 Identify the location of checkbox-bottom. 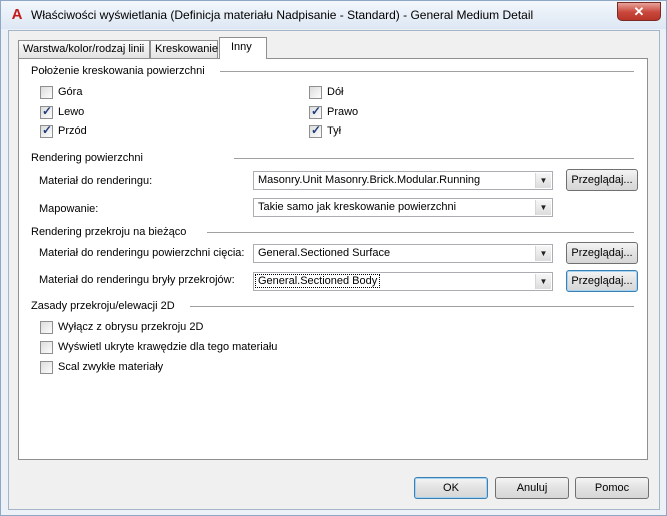
(315, 92).